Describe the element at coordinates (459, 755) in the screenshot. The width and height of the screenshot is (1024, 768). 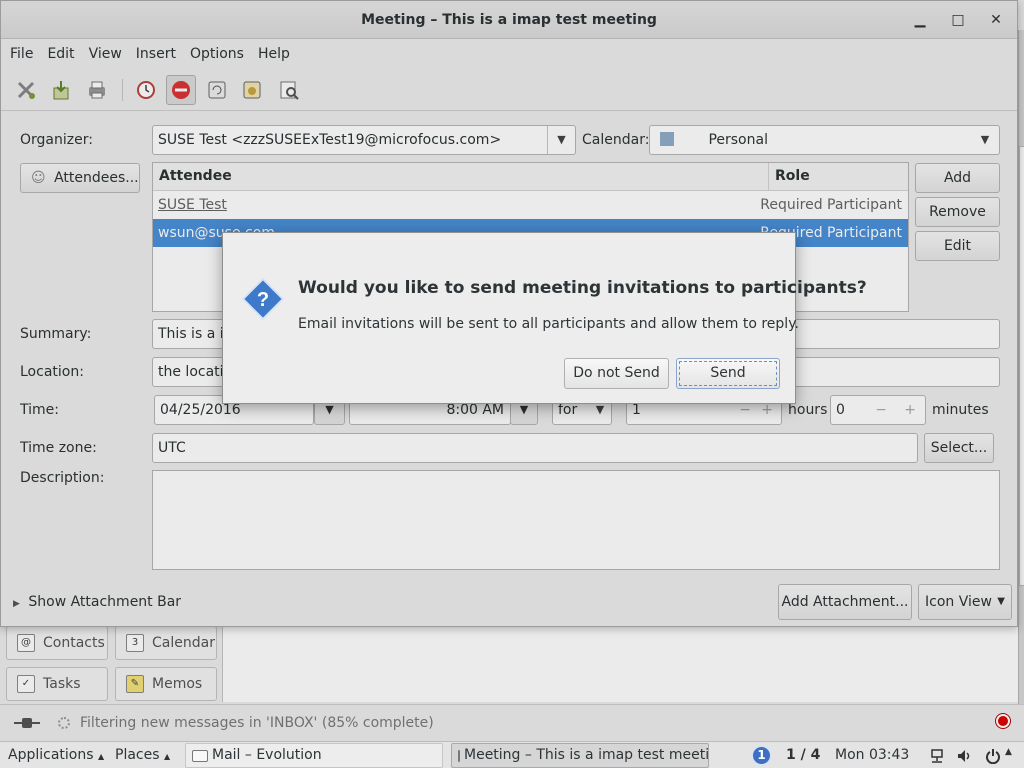
I see `meeting-app-icon` at that location.